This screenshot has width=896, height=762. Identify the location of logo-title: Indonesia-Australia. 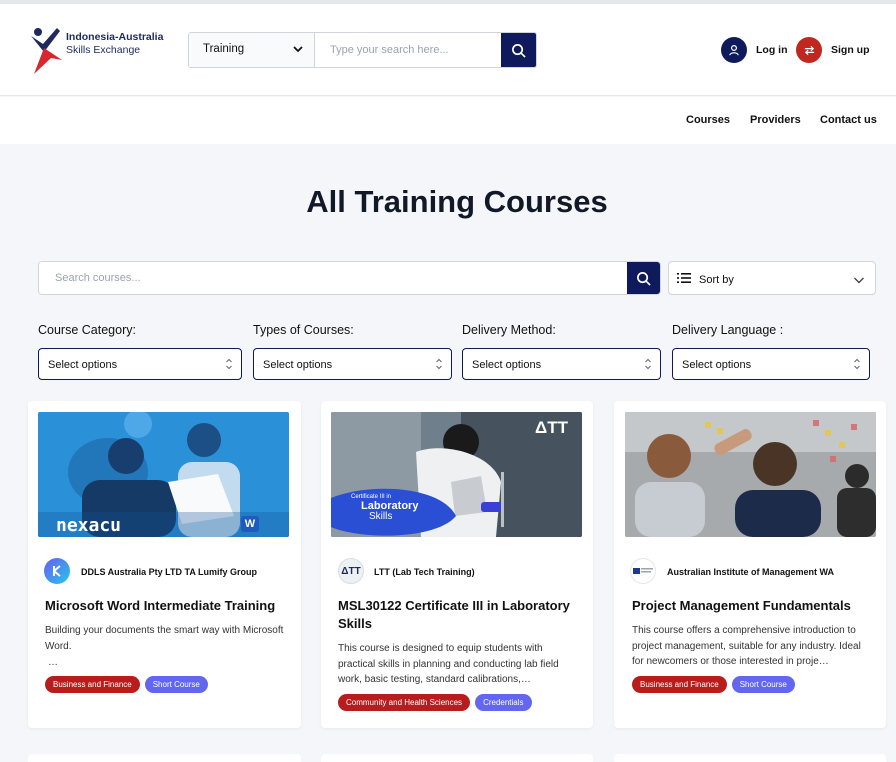
(115, 37).